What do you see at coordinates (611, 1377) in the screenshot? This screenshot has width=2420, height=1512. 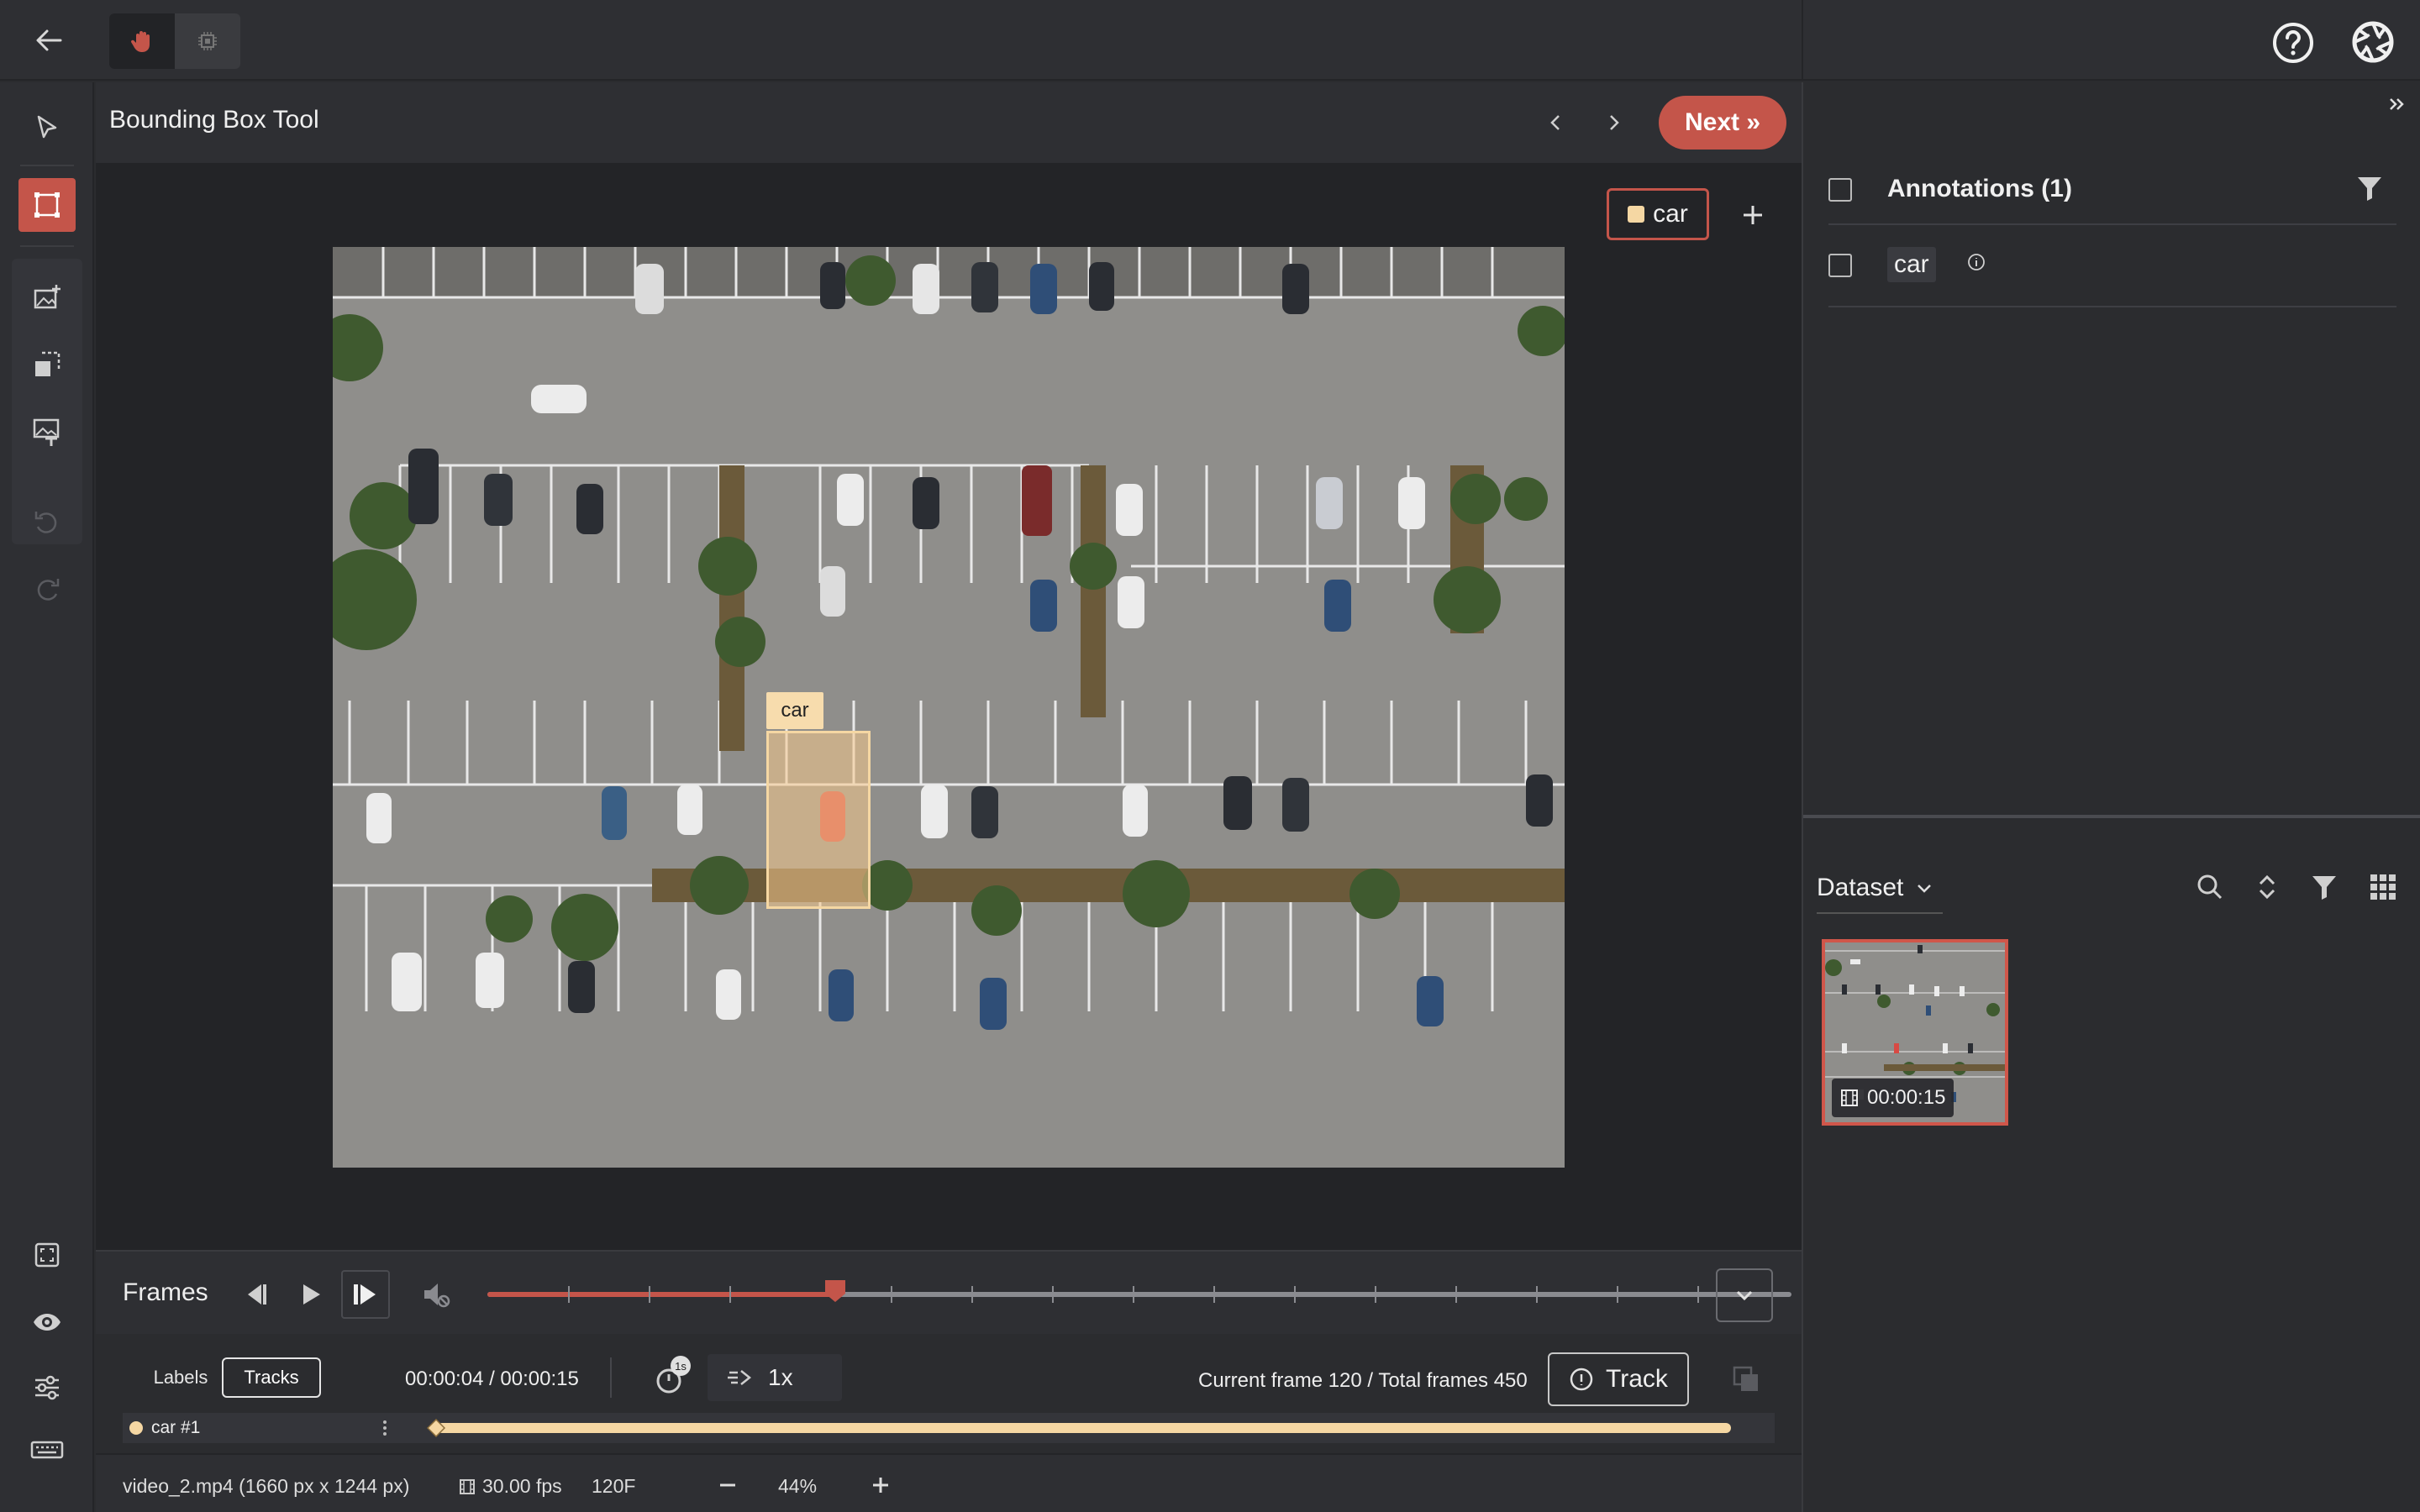 I see `divider` at bounding box center [611, 1377].